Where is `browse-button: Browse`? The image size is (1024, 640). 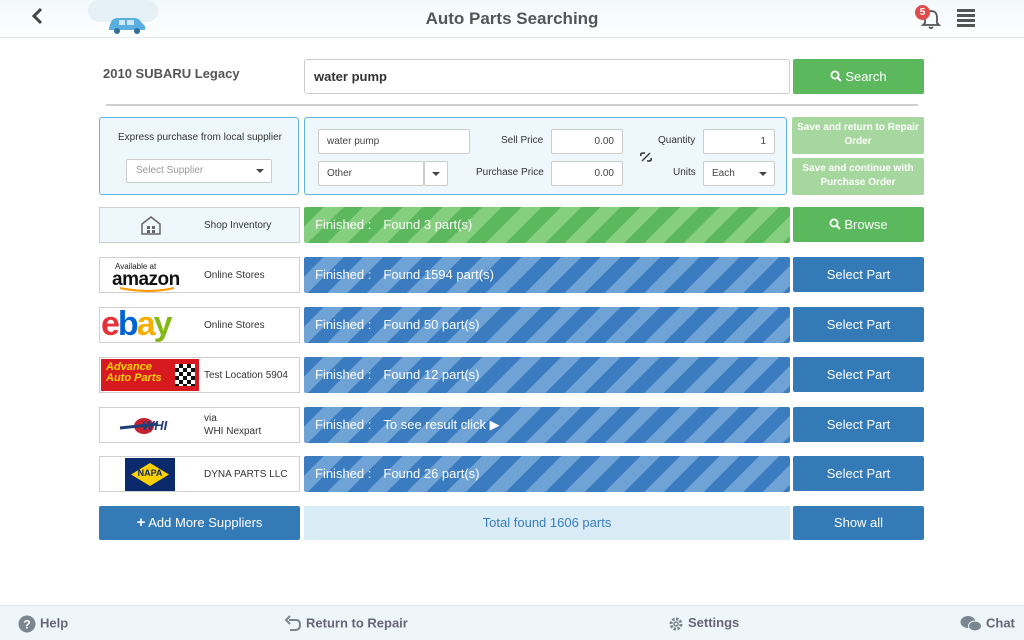 browse-button: Browse is located at coordinates (858, 224).